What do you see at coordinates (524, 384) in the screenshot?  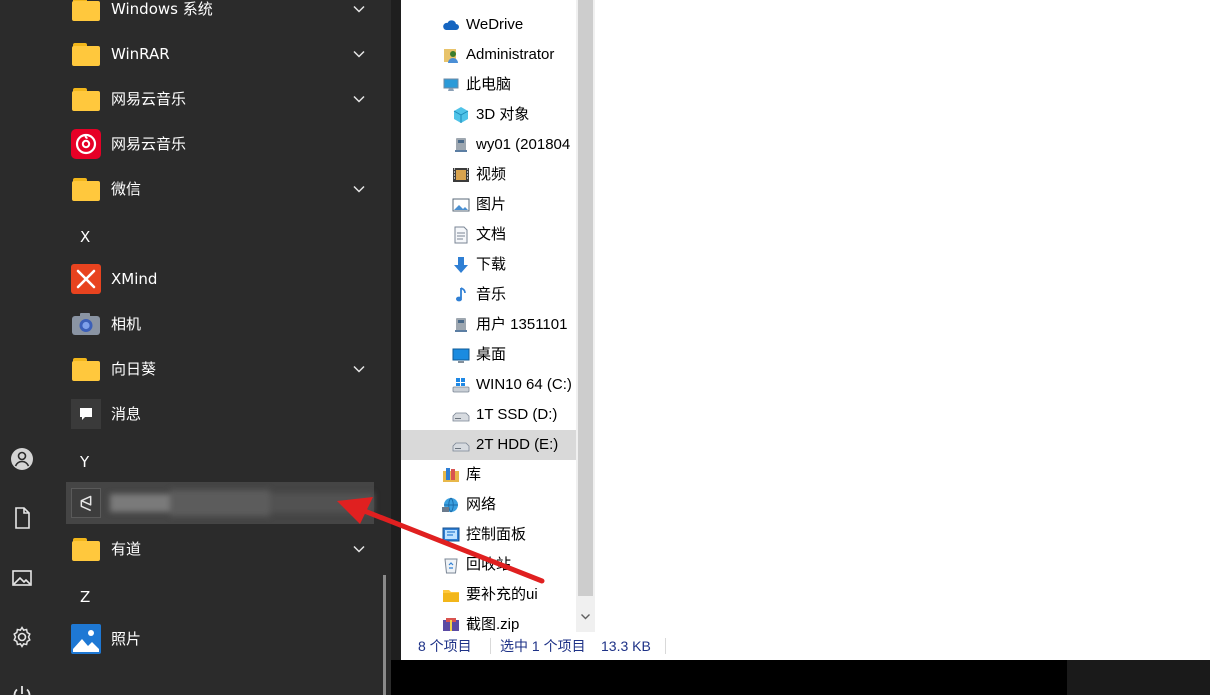 I see `nav-label: WIN10 64 (C:)` at bounding box center [524, 384].